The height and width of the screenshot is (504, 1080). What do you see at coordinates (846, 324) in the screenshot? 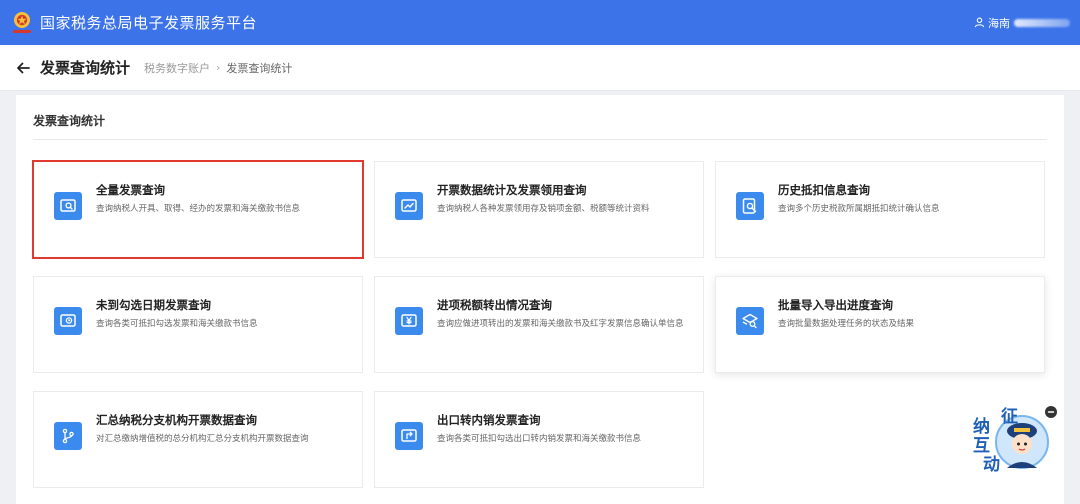
I see `card-description: 查询批量数据处理任务的状态及结果` at bounding box center [846, 324].